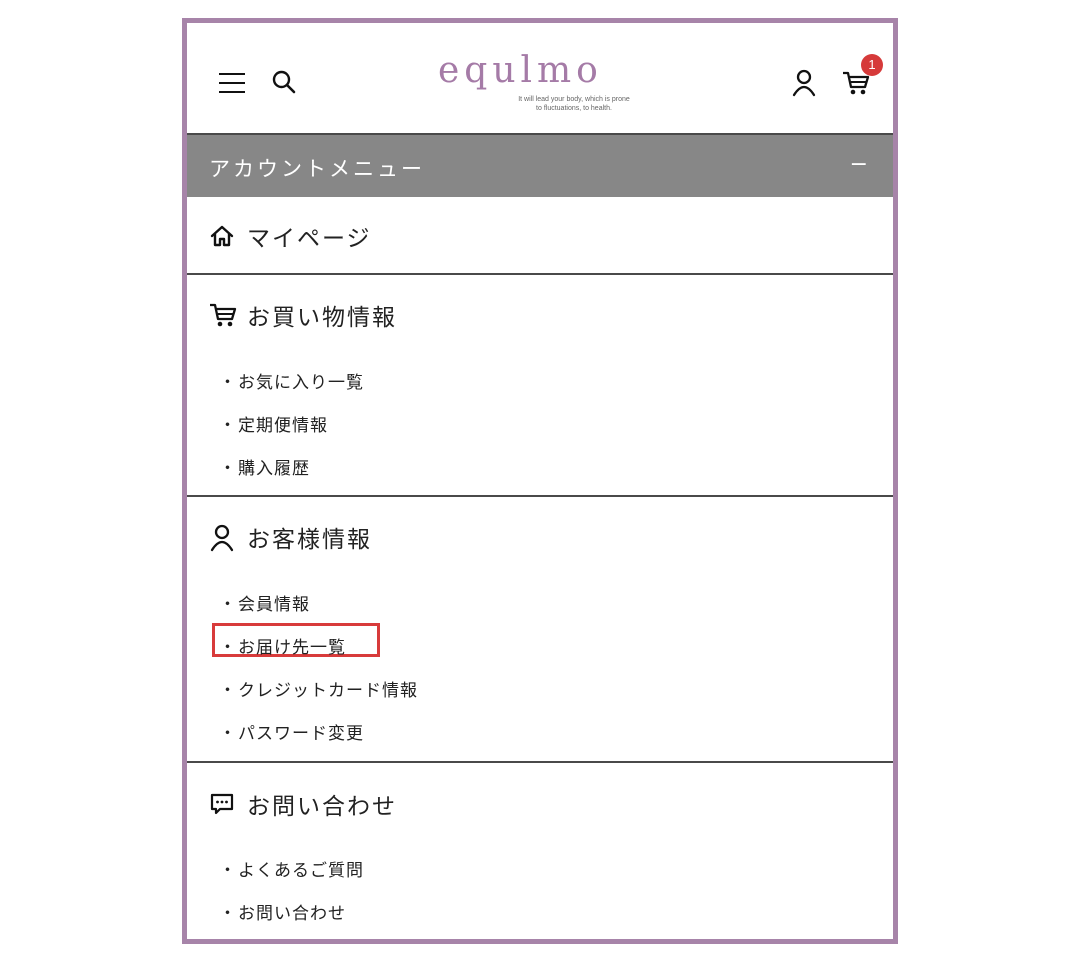 The height and width of the screenshot is (953, 1080). I want to click on section-contact: お問い合わせ ・よくあるご質問 ・お問い合わせ, so click(540, 851).